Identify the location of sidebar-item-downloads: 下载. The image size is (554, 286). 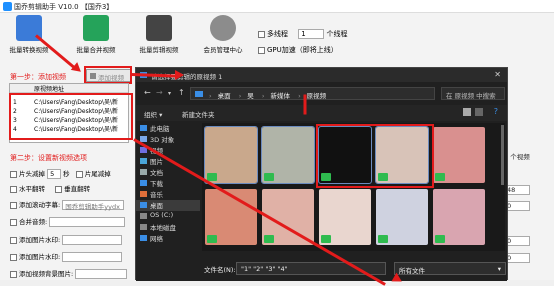
(168, 183).